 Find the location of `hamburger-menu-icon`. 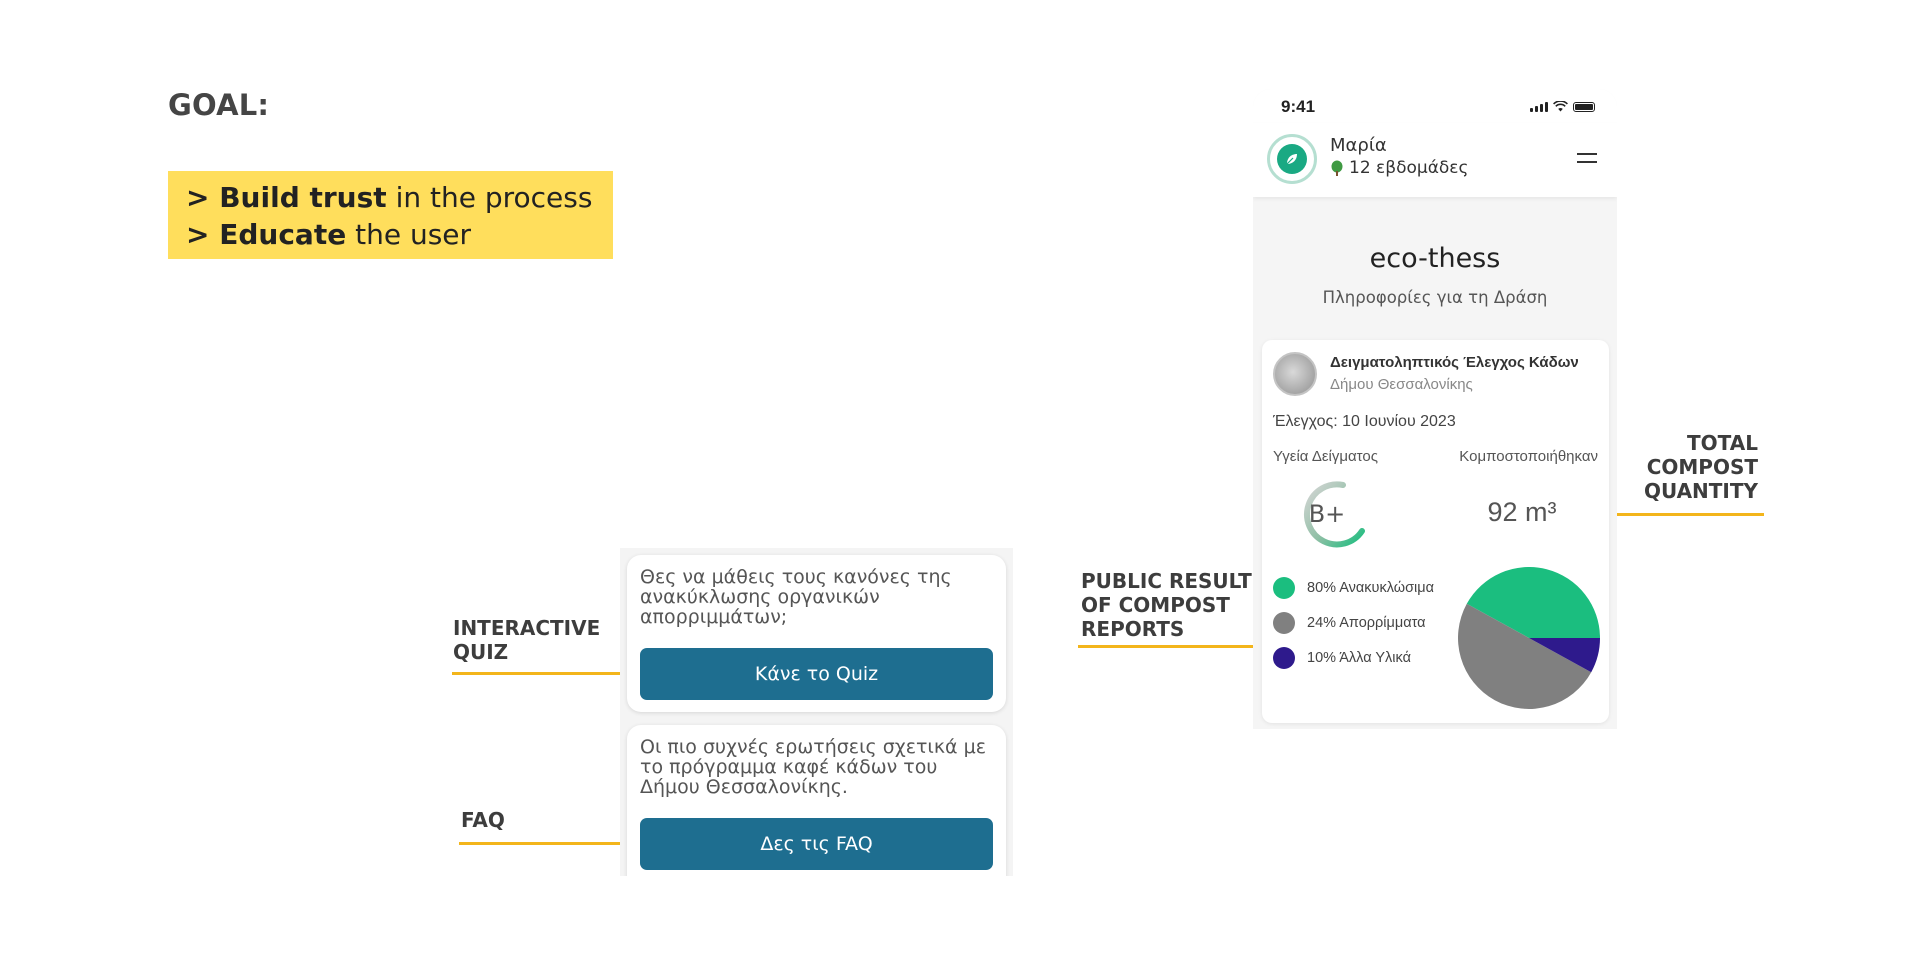

hamburger-menu-icon is located at coordinates (1587, 158).